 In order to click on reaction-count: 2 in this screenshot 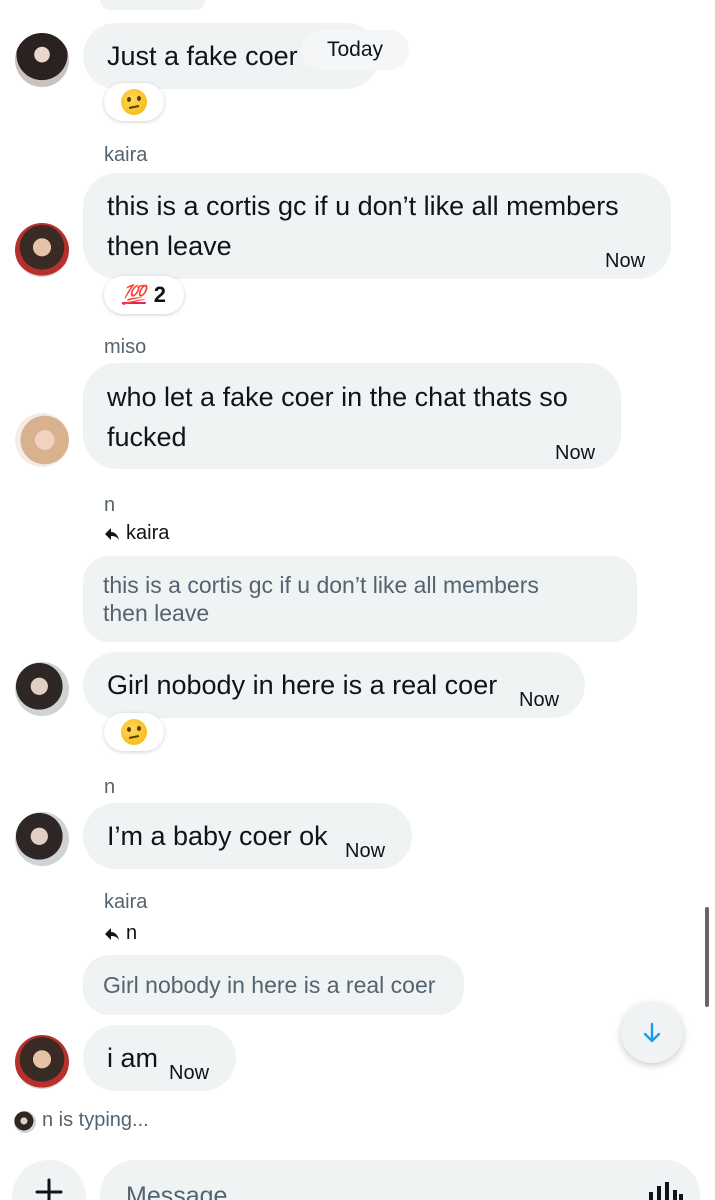, I will do `click(159, 294)`.